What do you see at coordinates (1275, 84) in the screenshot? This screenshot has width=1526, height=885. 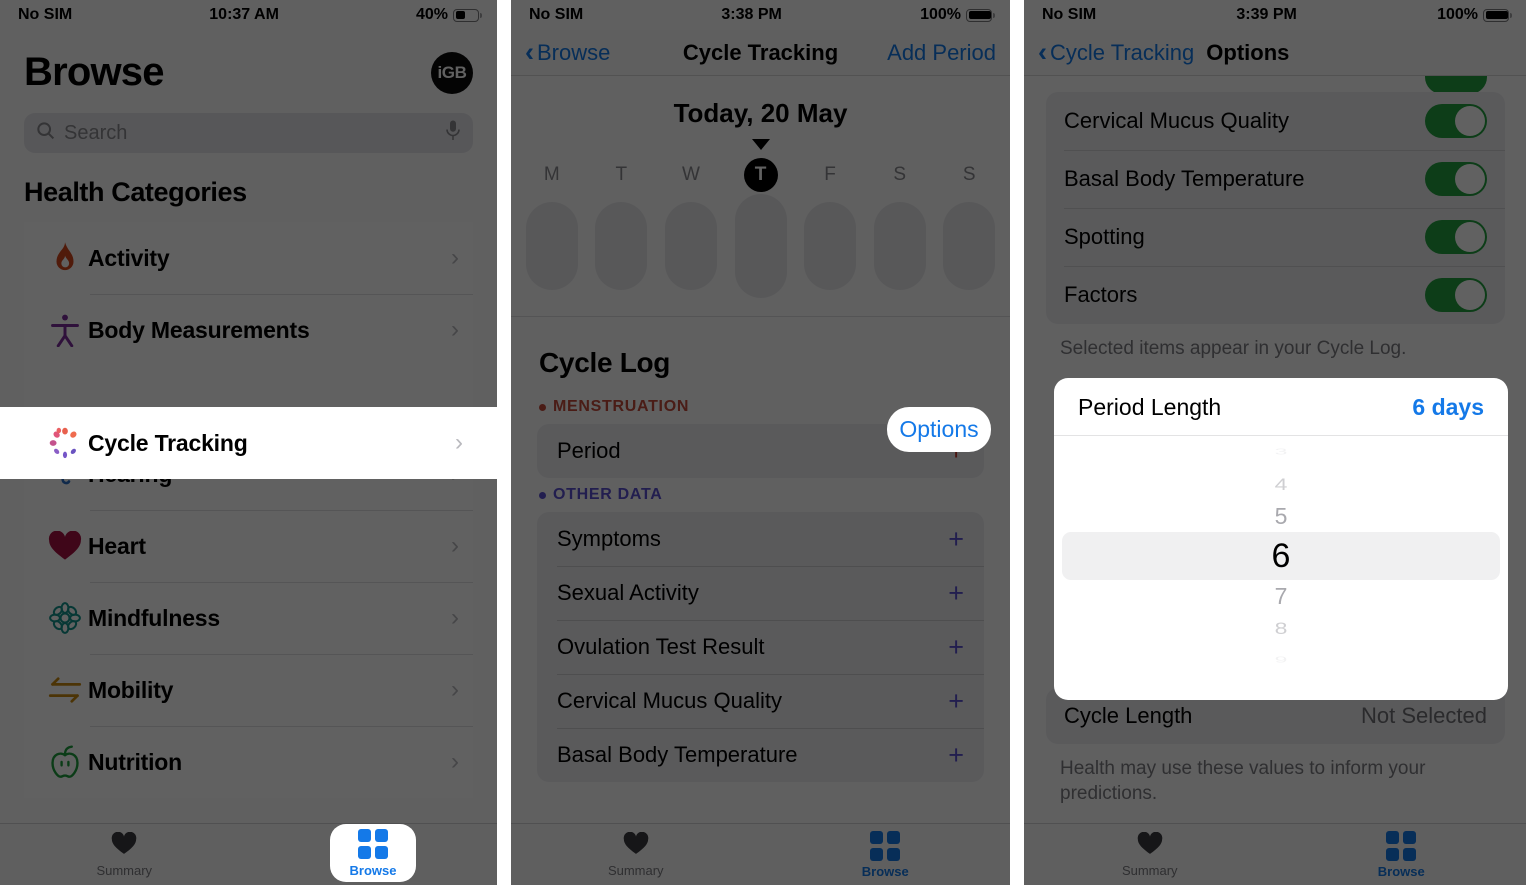 I see `partial-row-above` at bounding box center [1275, 84].